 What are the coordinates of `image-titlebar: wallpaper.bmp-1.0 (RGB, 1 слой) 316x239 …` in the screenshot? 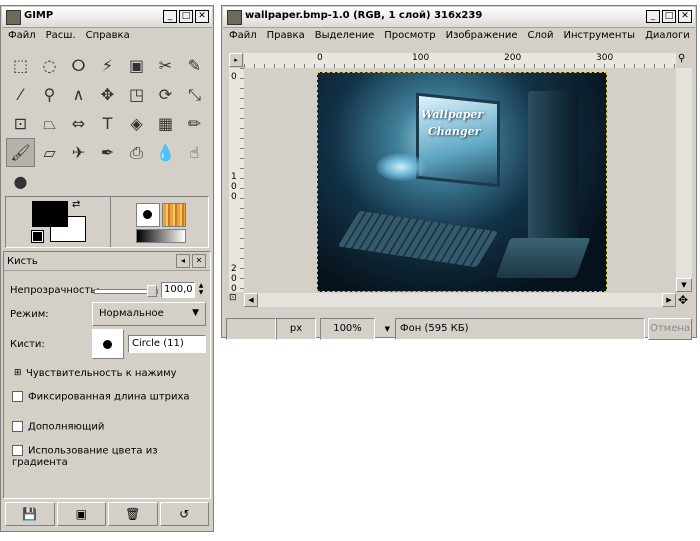 It's located at (459, 17).